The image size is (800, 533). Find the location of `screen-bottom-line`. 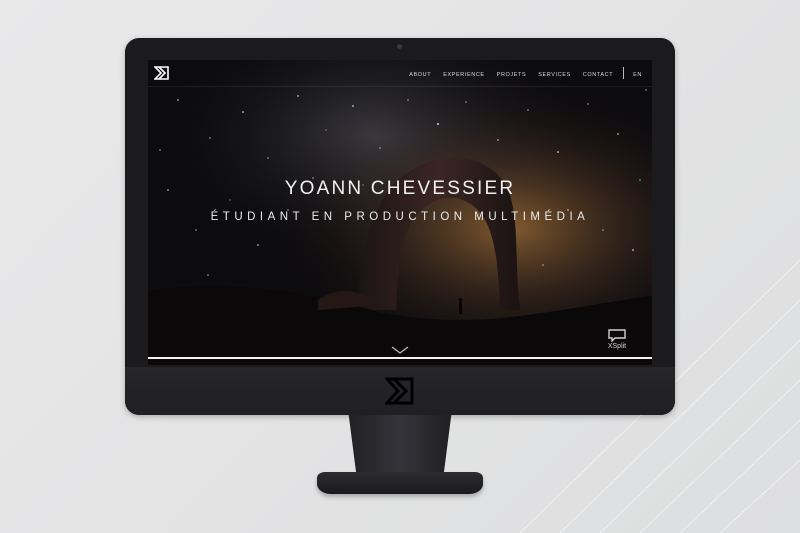

screen-bottom-line is located at coordinates (400, 358).